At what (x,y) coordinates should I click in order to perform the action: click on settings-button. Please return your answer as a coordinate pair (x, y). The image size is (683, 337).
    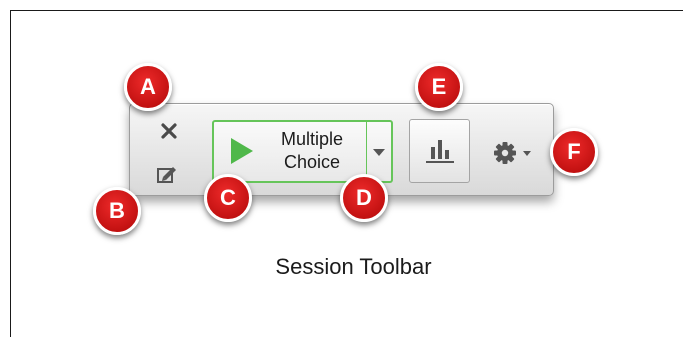
    Looking at the image, I should click on (514, 153).